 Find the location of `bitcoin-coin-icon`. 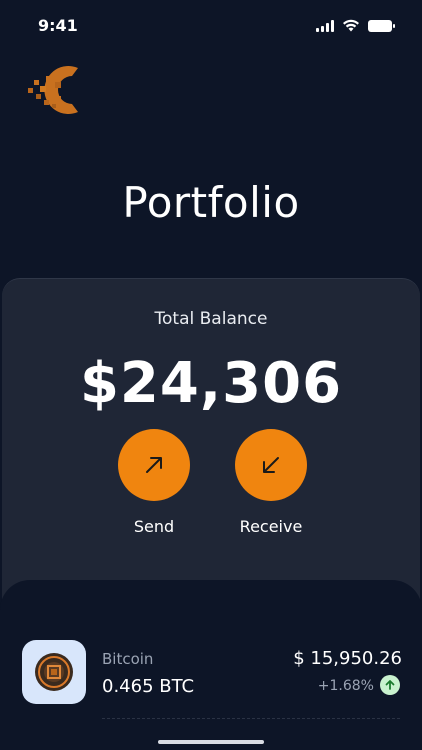

bitcoin-coin-icon is located at coordinates (54, 672).